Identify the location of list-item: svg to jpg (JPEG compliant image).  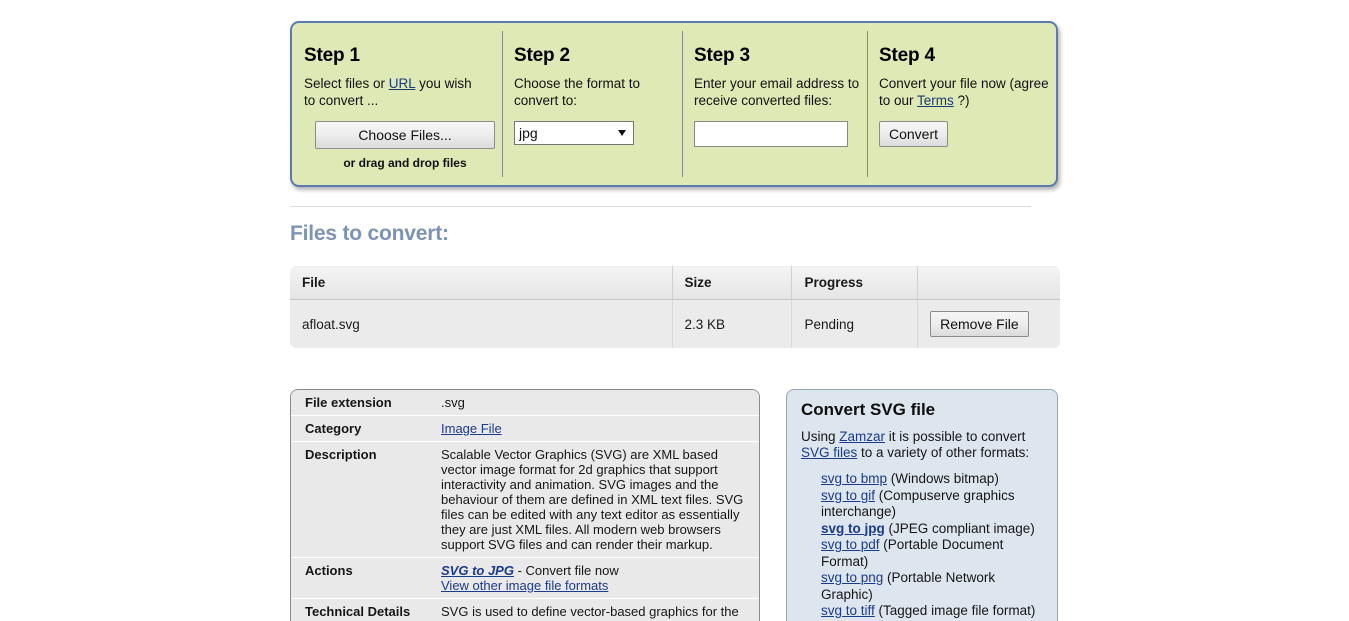
(922, 529).